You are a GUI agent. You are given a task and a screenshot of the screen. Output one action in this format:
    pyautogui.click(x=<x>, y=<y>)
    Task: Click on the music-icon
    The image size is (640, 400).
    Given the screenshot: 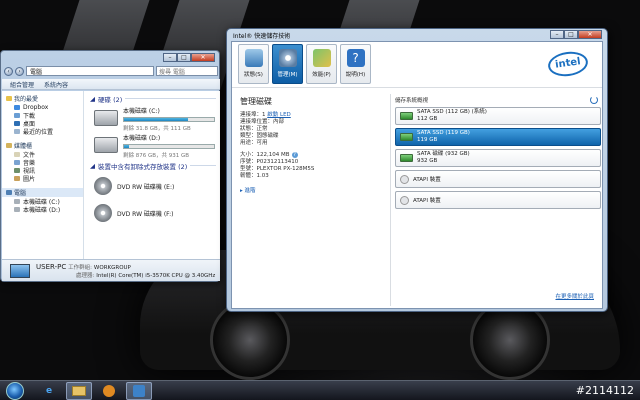 What is the action you would take?
    pyautogui.click(x=17, y=162)
    